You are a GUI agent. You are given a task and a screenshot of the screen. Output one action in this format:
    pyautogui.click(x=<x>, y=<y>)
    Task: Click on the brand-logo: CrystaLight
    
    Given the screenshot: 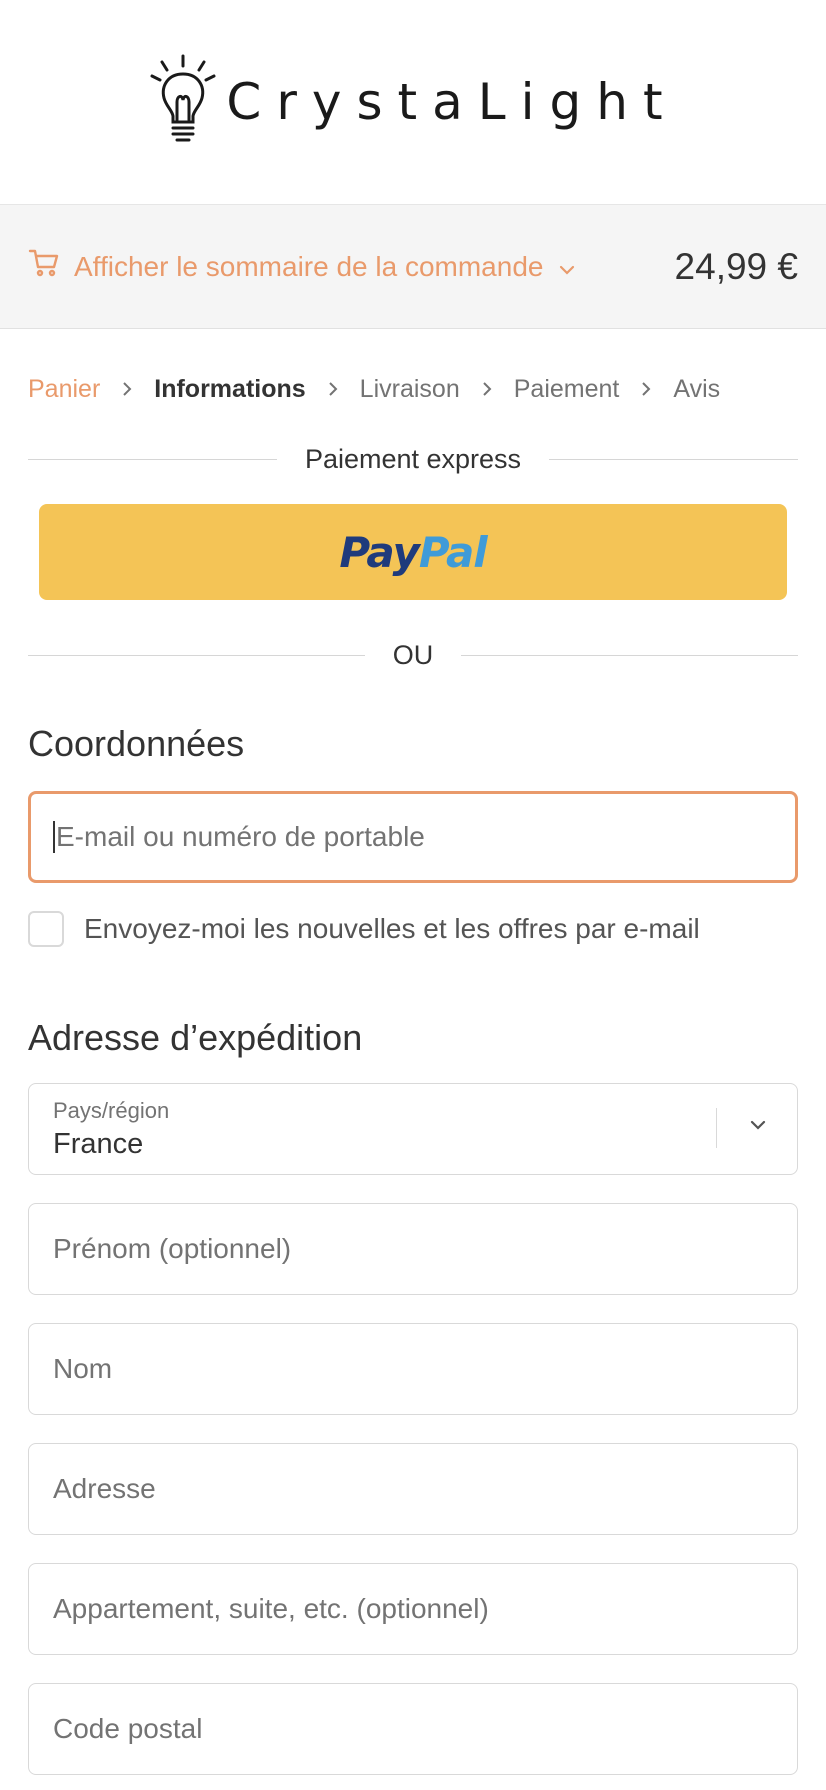 What is the action you would take?
    pyautogui.click(x=412, y=102)
    